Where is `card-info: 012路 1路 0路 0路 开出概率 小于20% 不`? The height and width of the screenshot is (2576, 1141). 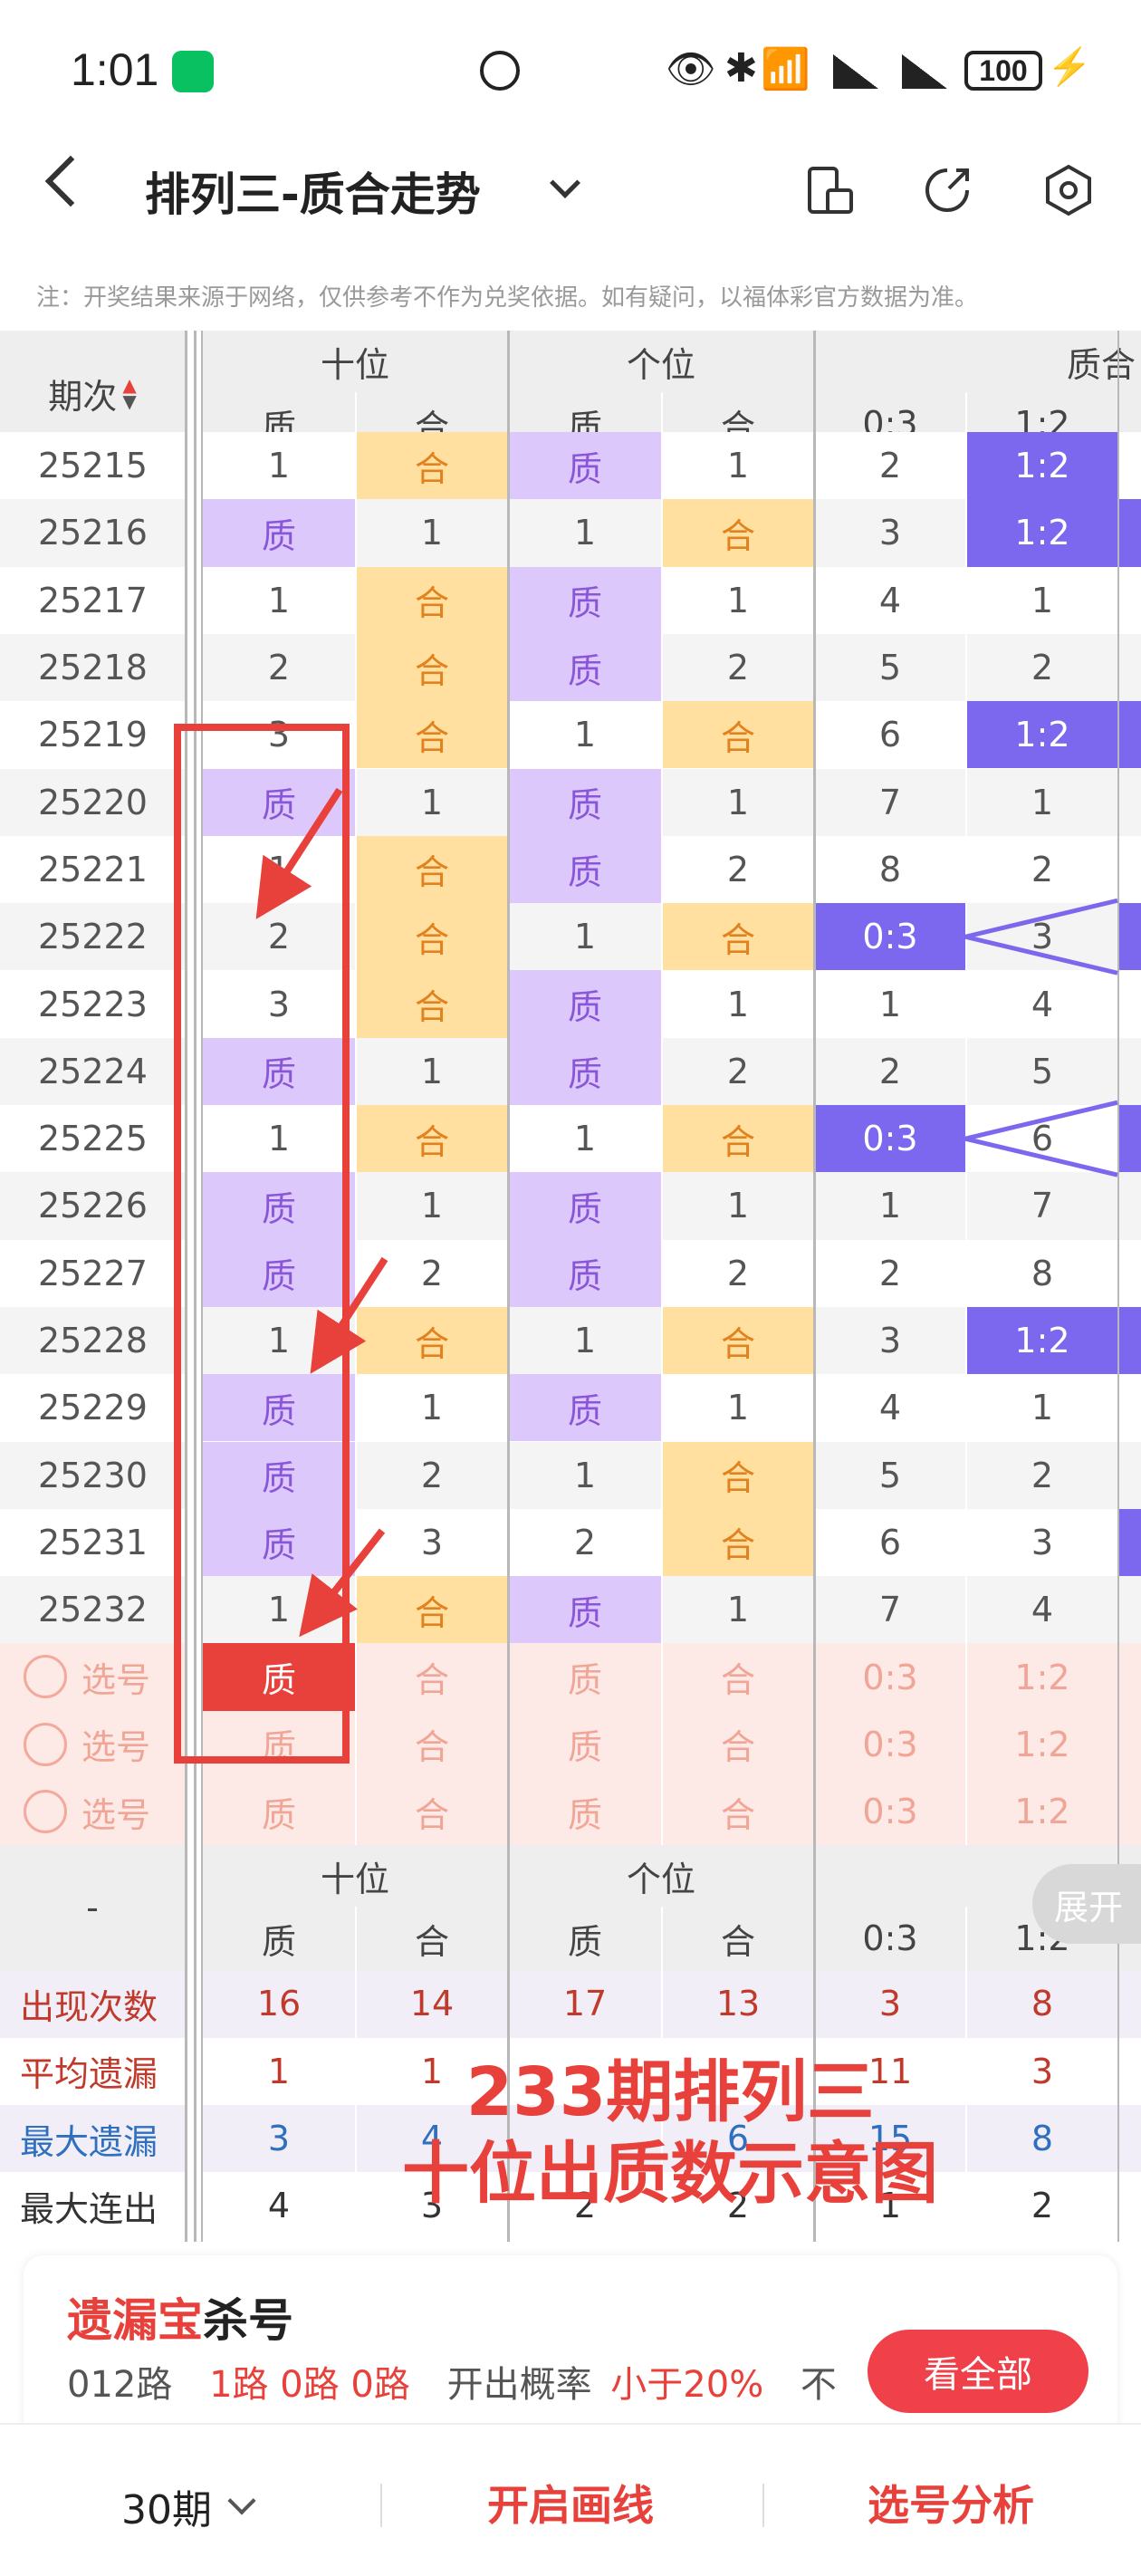 card-info: 012路 1路 0路 0路 开出概率 小于20% 不 is located at coordinates (452, 2381).